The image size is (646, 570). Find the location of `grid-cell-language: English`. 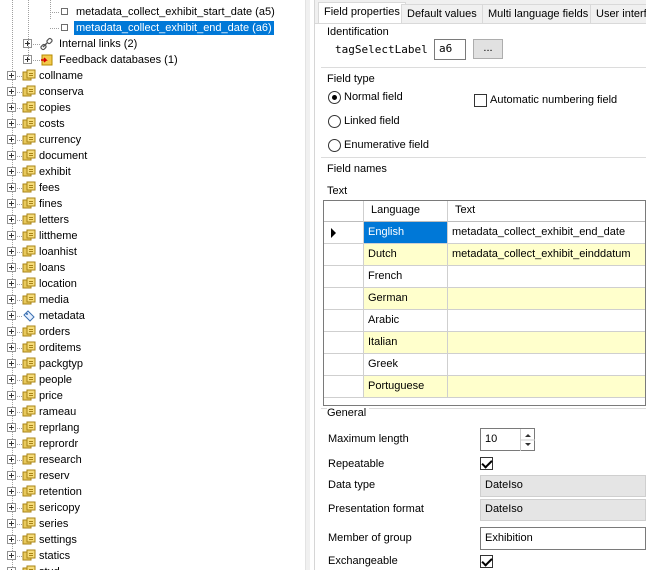

grid-cell-language: English is located at coordinates (406, 233).